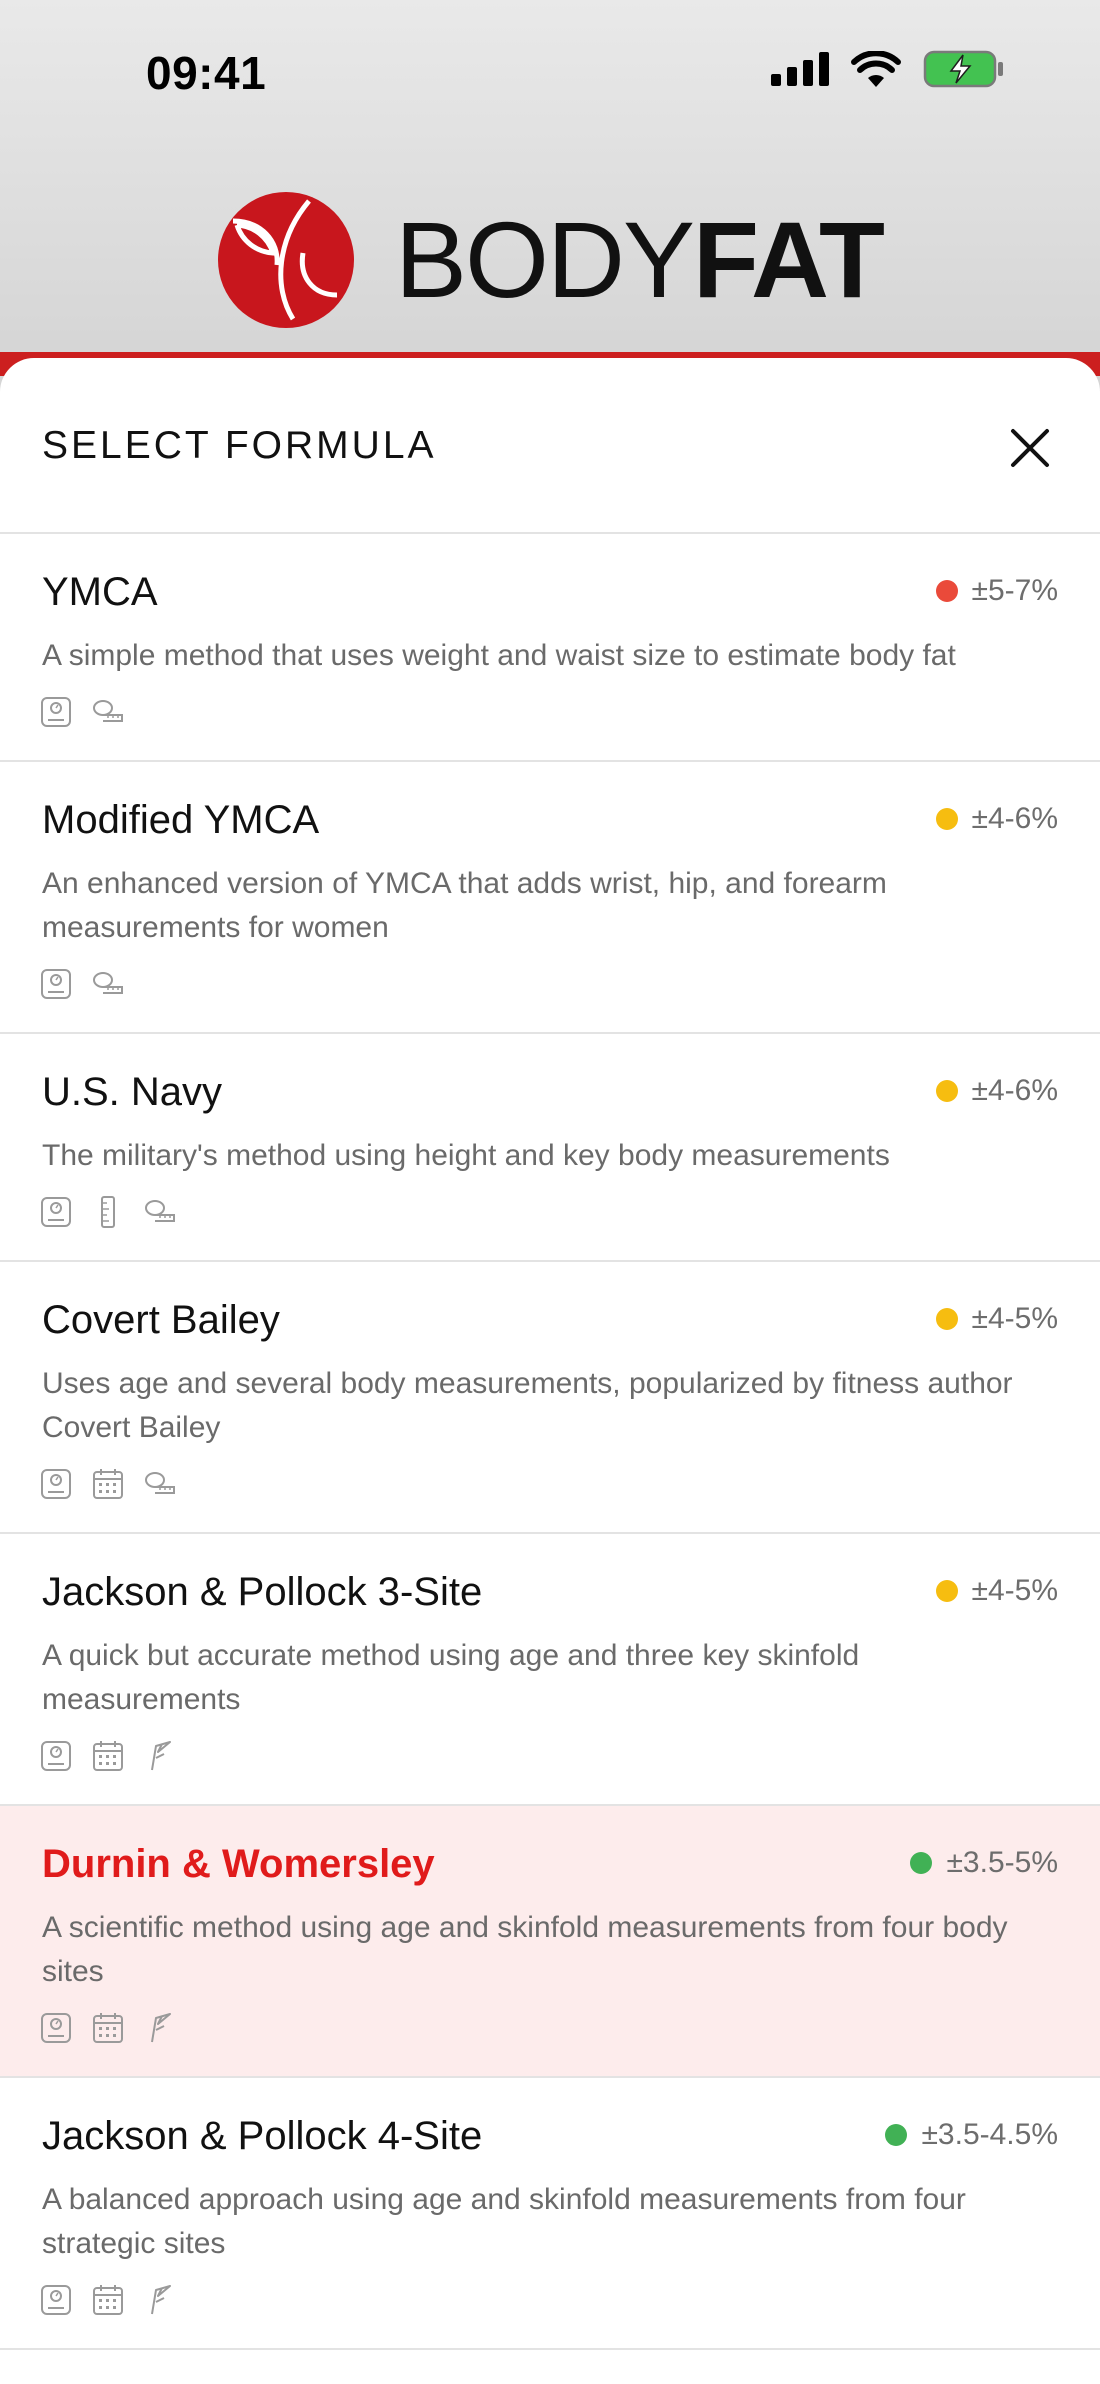  What do you see at coordinates (206, 73) in the screenshot?
I see `status-time: 09:41` at bounding box center [206, 73].